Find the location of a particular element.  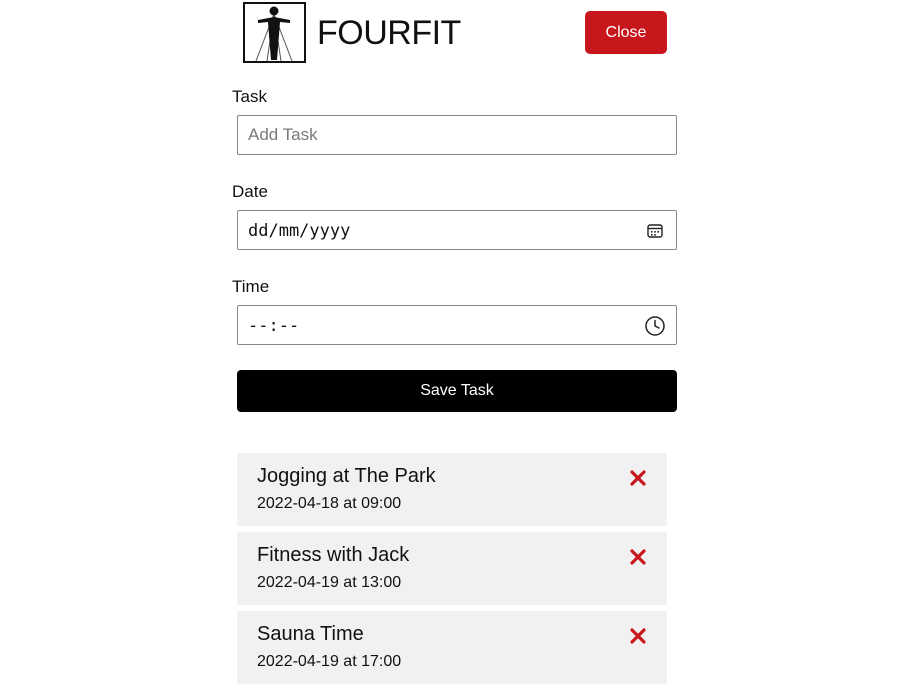

task-datetime: 2022-04-18 at 09:00 is located at coordinates (329, 503).